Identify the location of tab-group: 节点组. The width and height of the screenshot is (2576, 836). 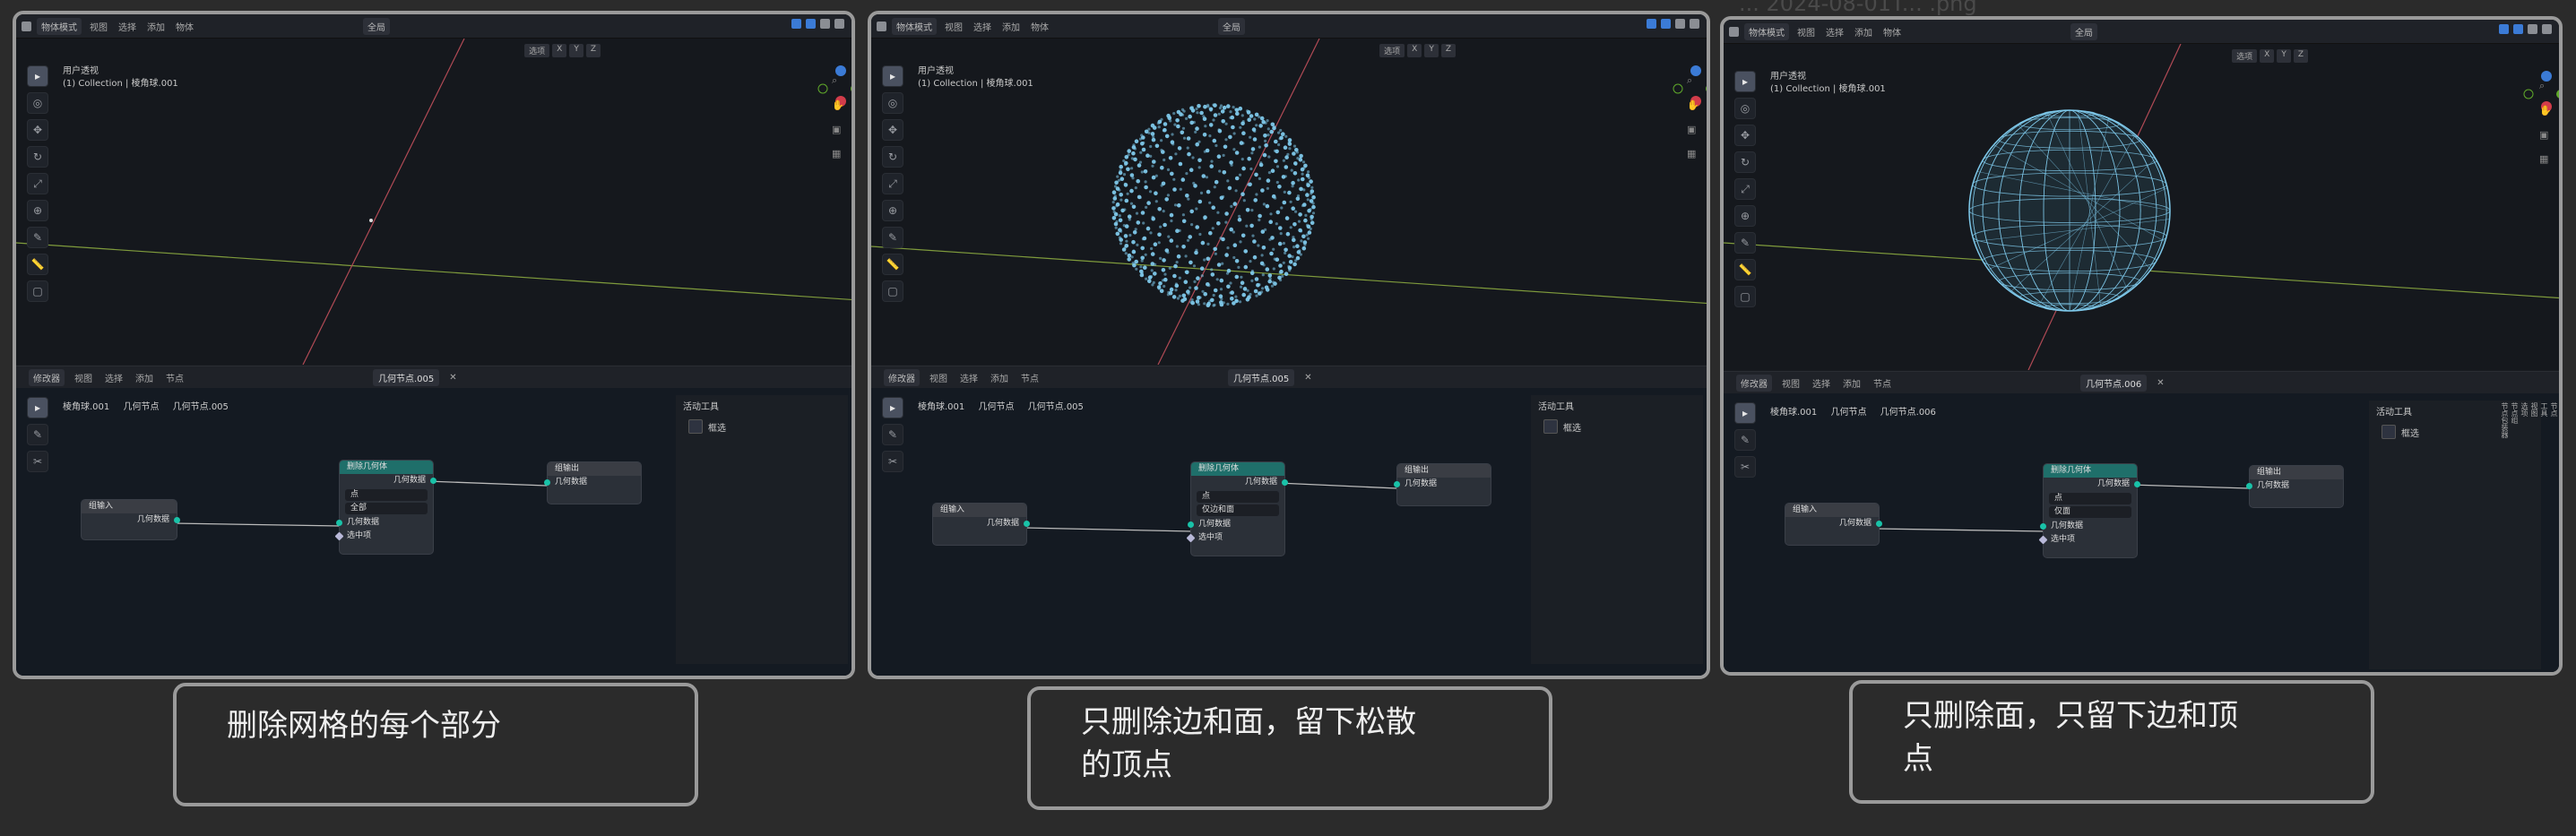
(2515, 420).